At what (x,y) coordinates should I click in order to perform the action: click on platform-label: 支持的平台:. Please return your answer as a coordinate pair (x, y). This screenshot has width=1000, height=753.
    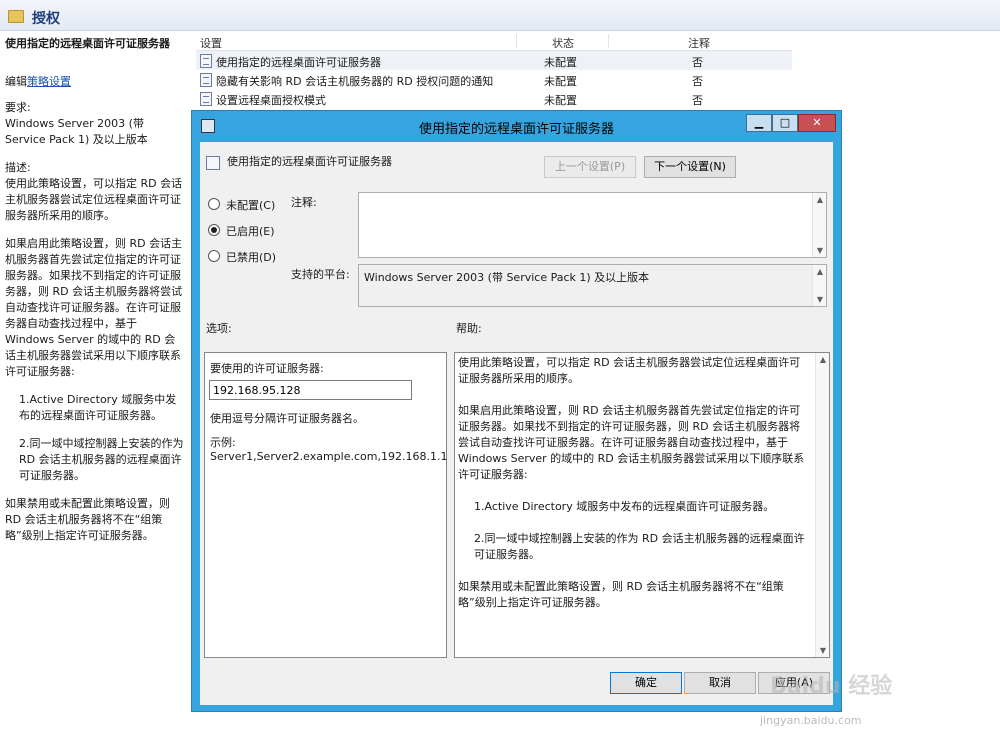
    Looking at the image, I should click on (320, 274).